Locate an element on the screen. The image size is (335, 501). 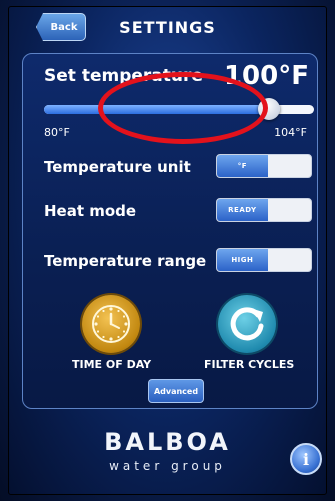
temperature-unit-toggle: °F is located at coordinates (264, 166).